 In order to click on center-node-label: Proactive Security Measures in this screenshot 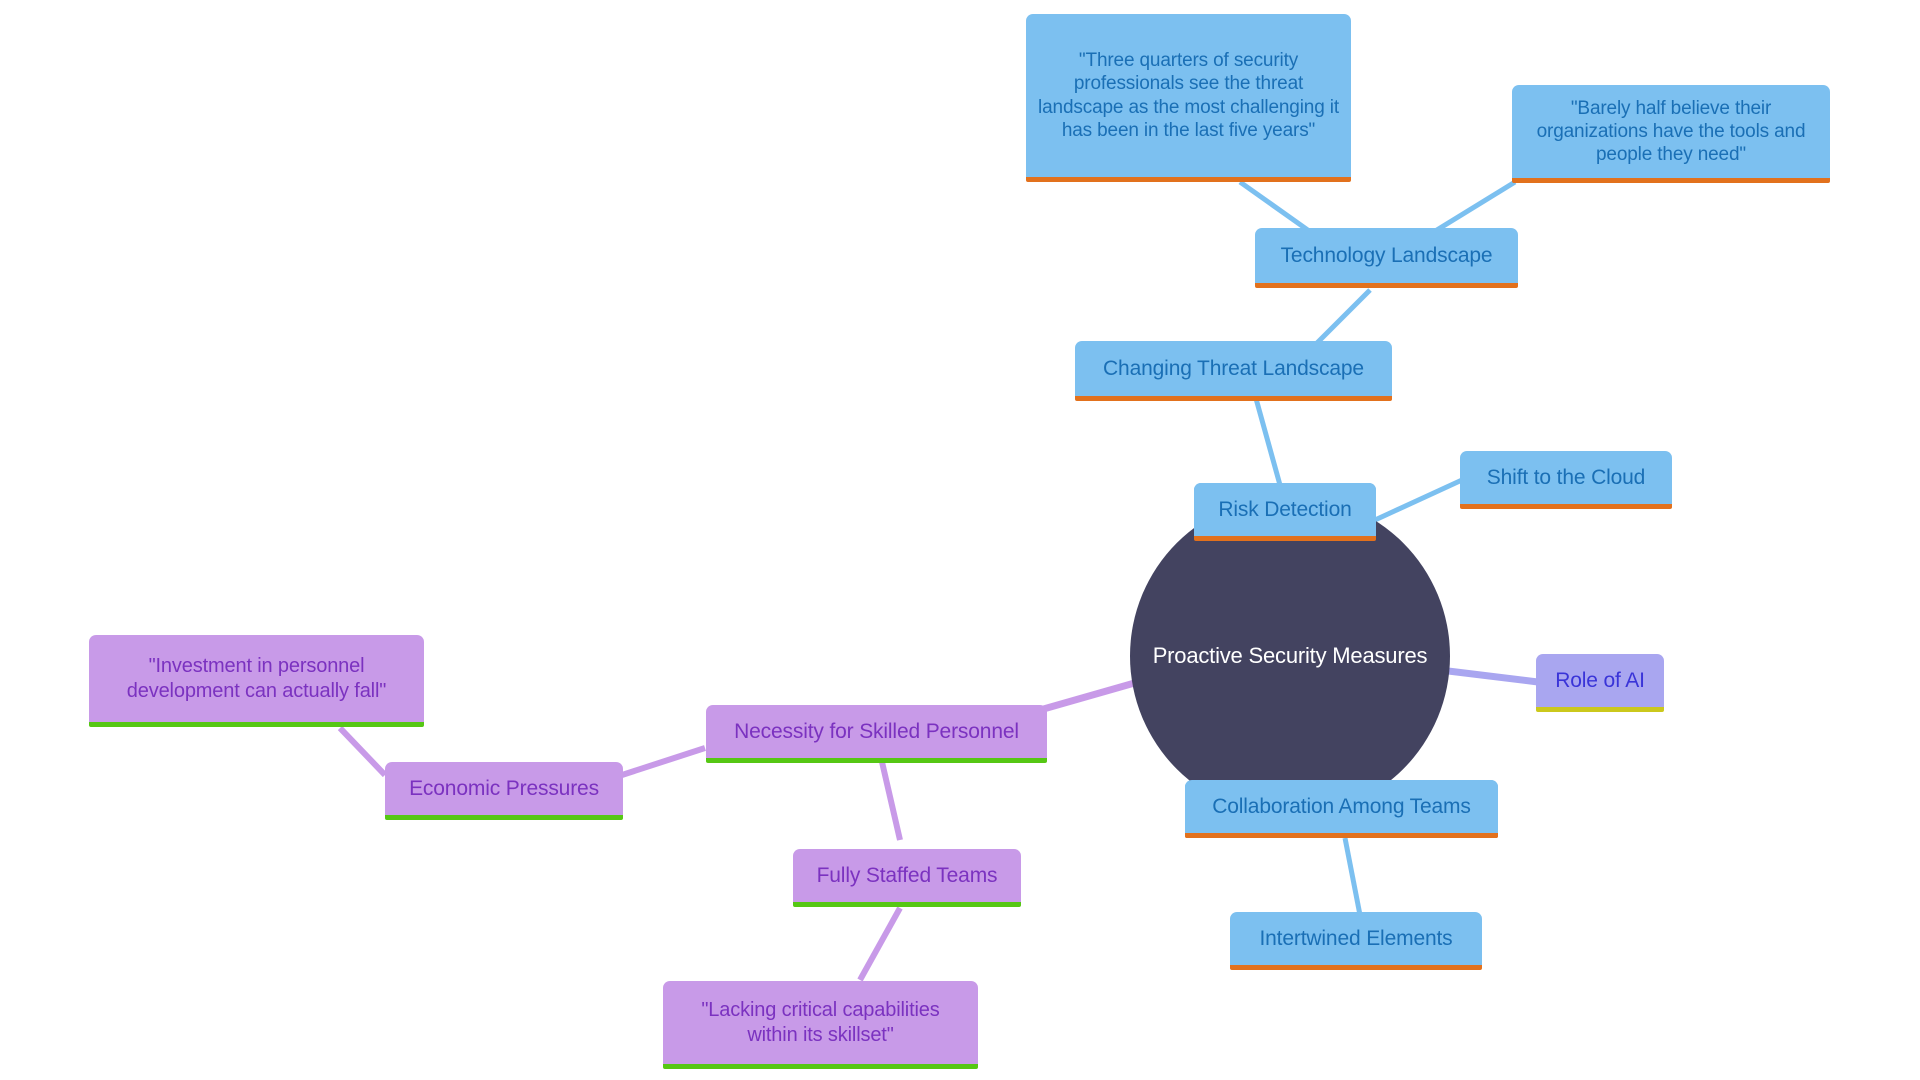, I will do `click(1290, 655)`.